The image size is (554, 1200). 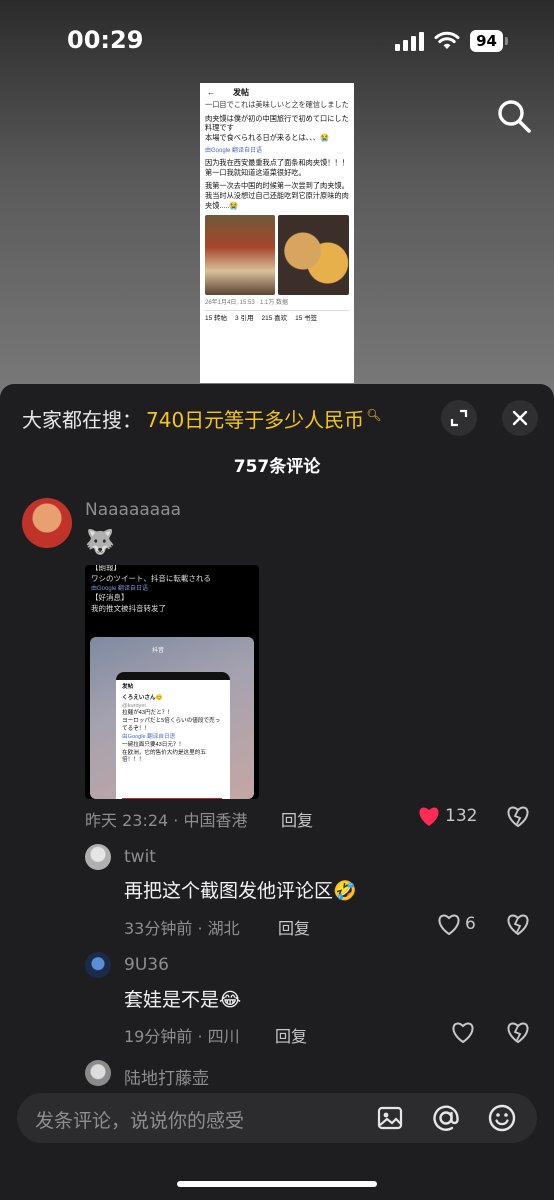 I want to click on battery-level: 94, so click(x=486, y=41).